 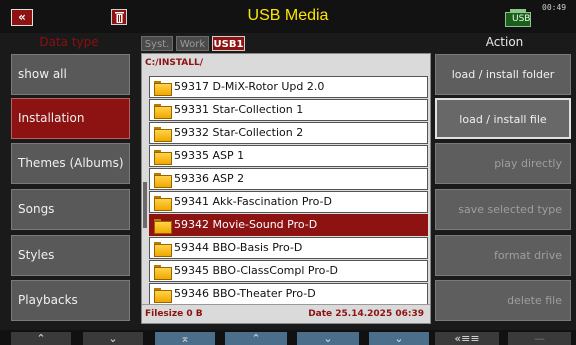 What do you see at coordinates (70, 163) in the screenshot?
I see `datatype-themes: Themes (Albums)` at bounding box center [70, 163].